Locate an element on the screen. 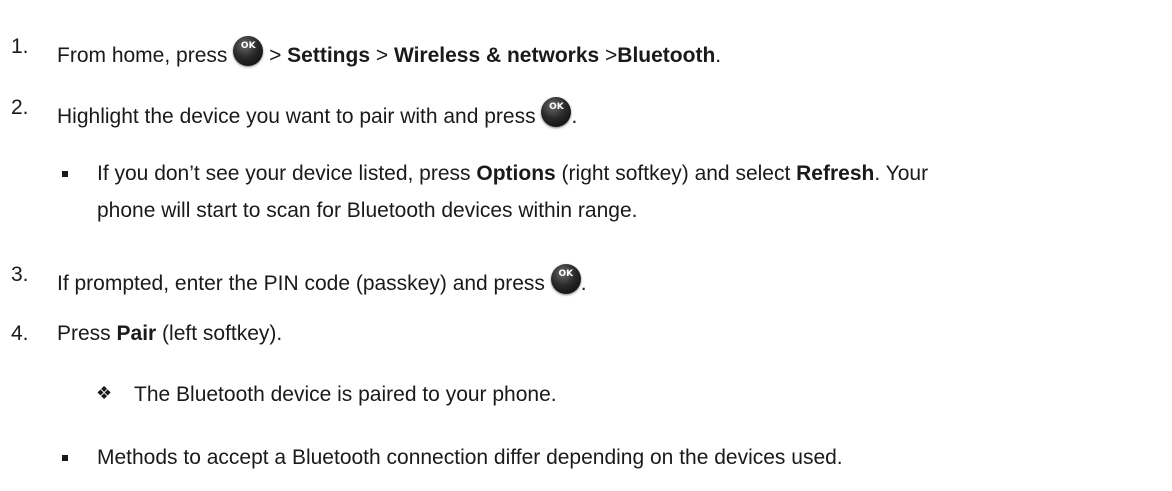  step-4-text: Press Pair (left softkey). is located at coordinates (170, 333).